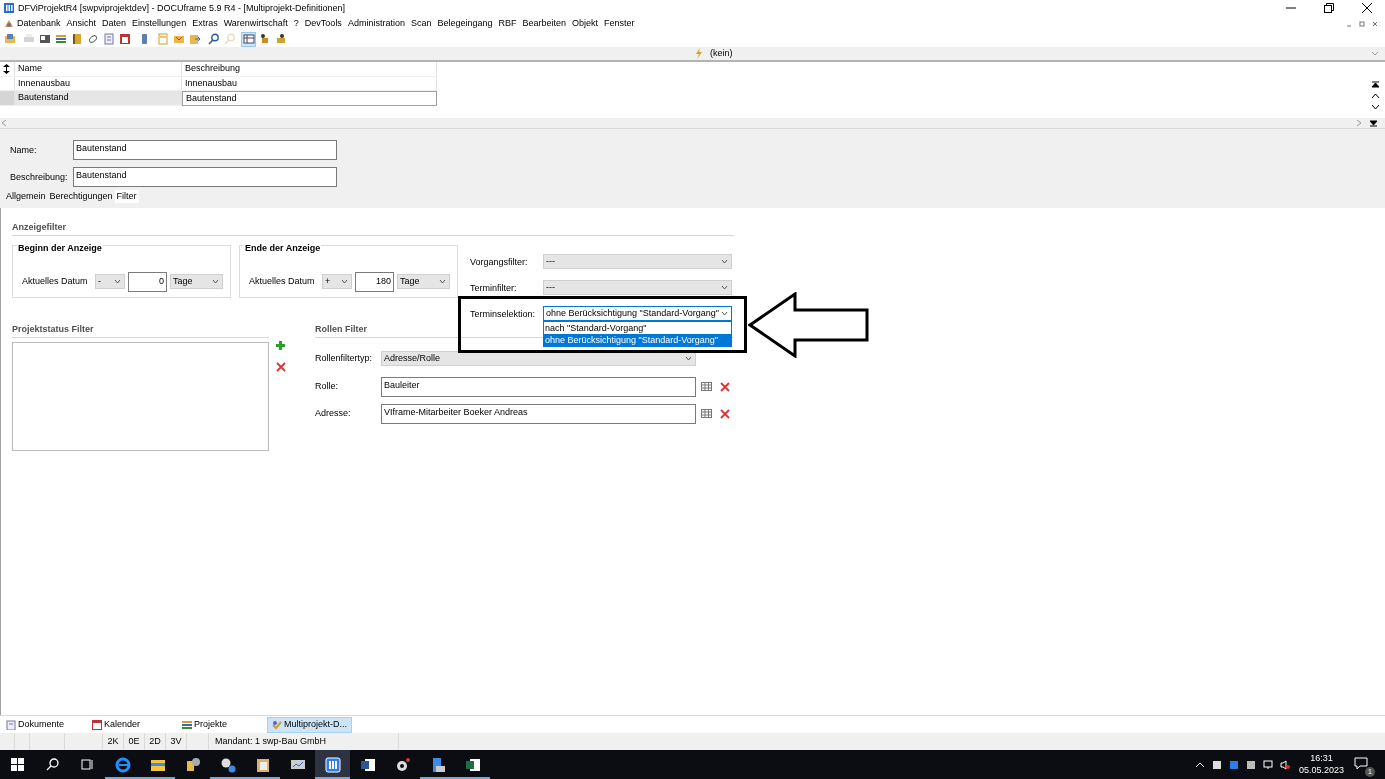 Image resolution: width=1385 pixels, height=779 pixels. Describe the element at coordinates (1375, 85) in the screenshot. I see `first-icon` at that location.